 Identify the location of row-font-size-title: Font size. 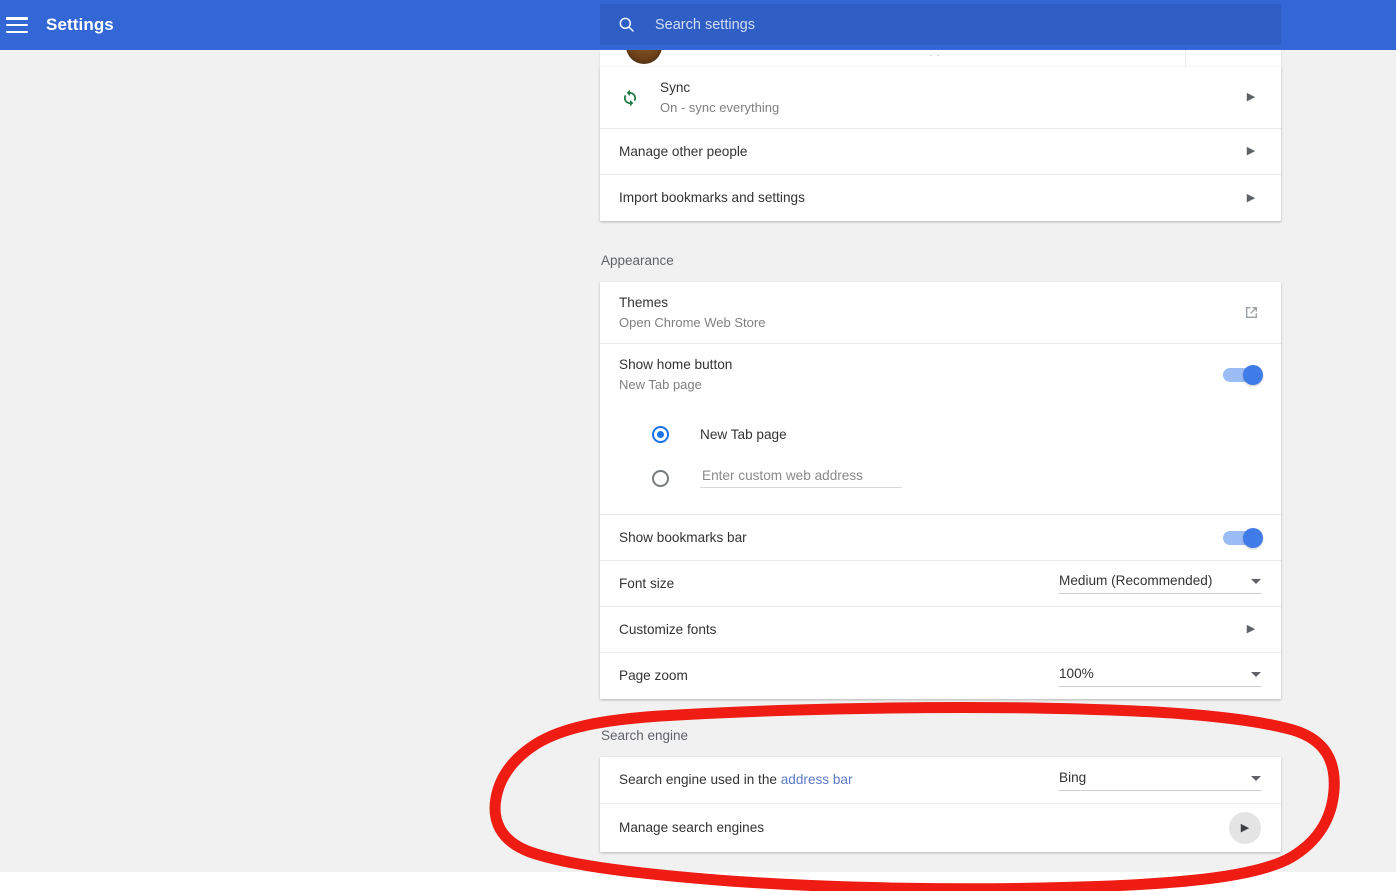
(647, 583).